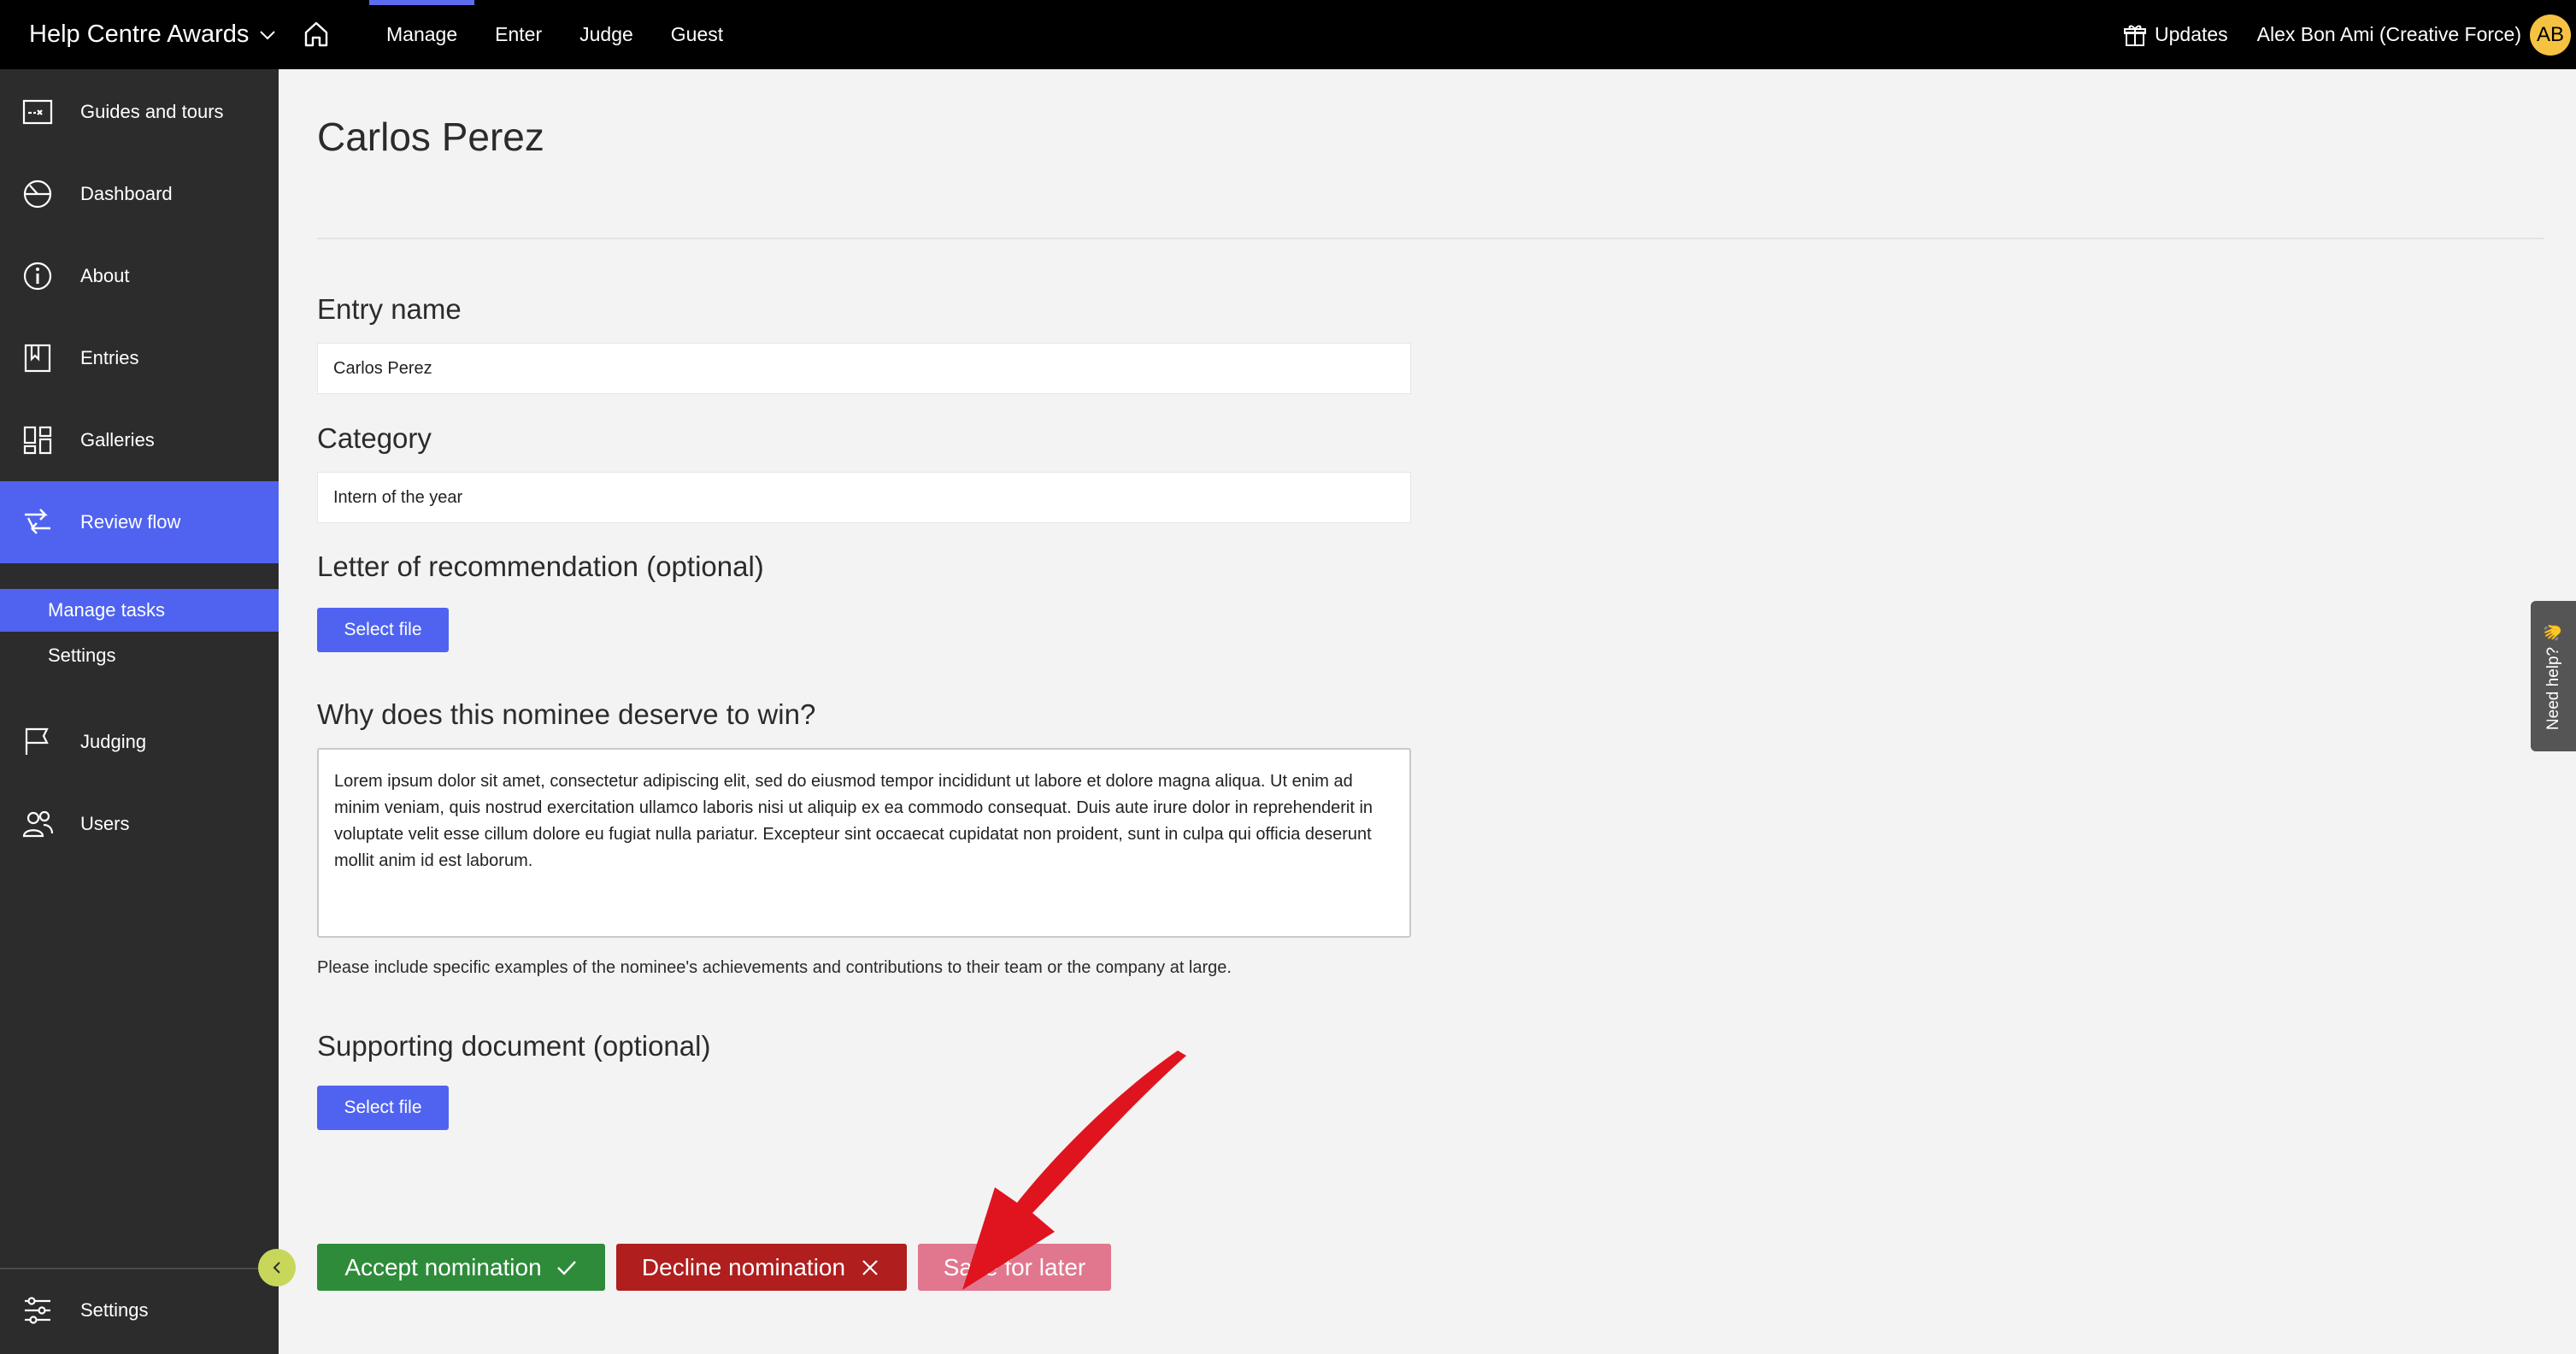 This screenshot has height=1354, width=2576. What do you see at coordinates (2389, 34) in the screenshot?
I see `user-name: Alex Bon Ami (Creative Force)` at bounding box center [2389, 34].